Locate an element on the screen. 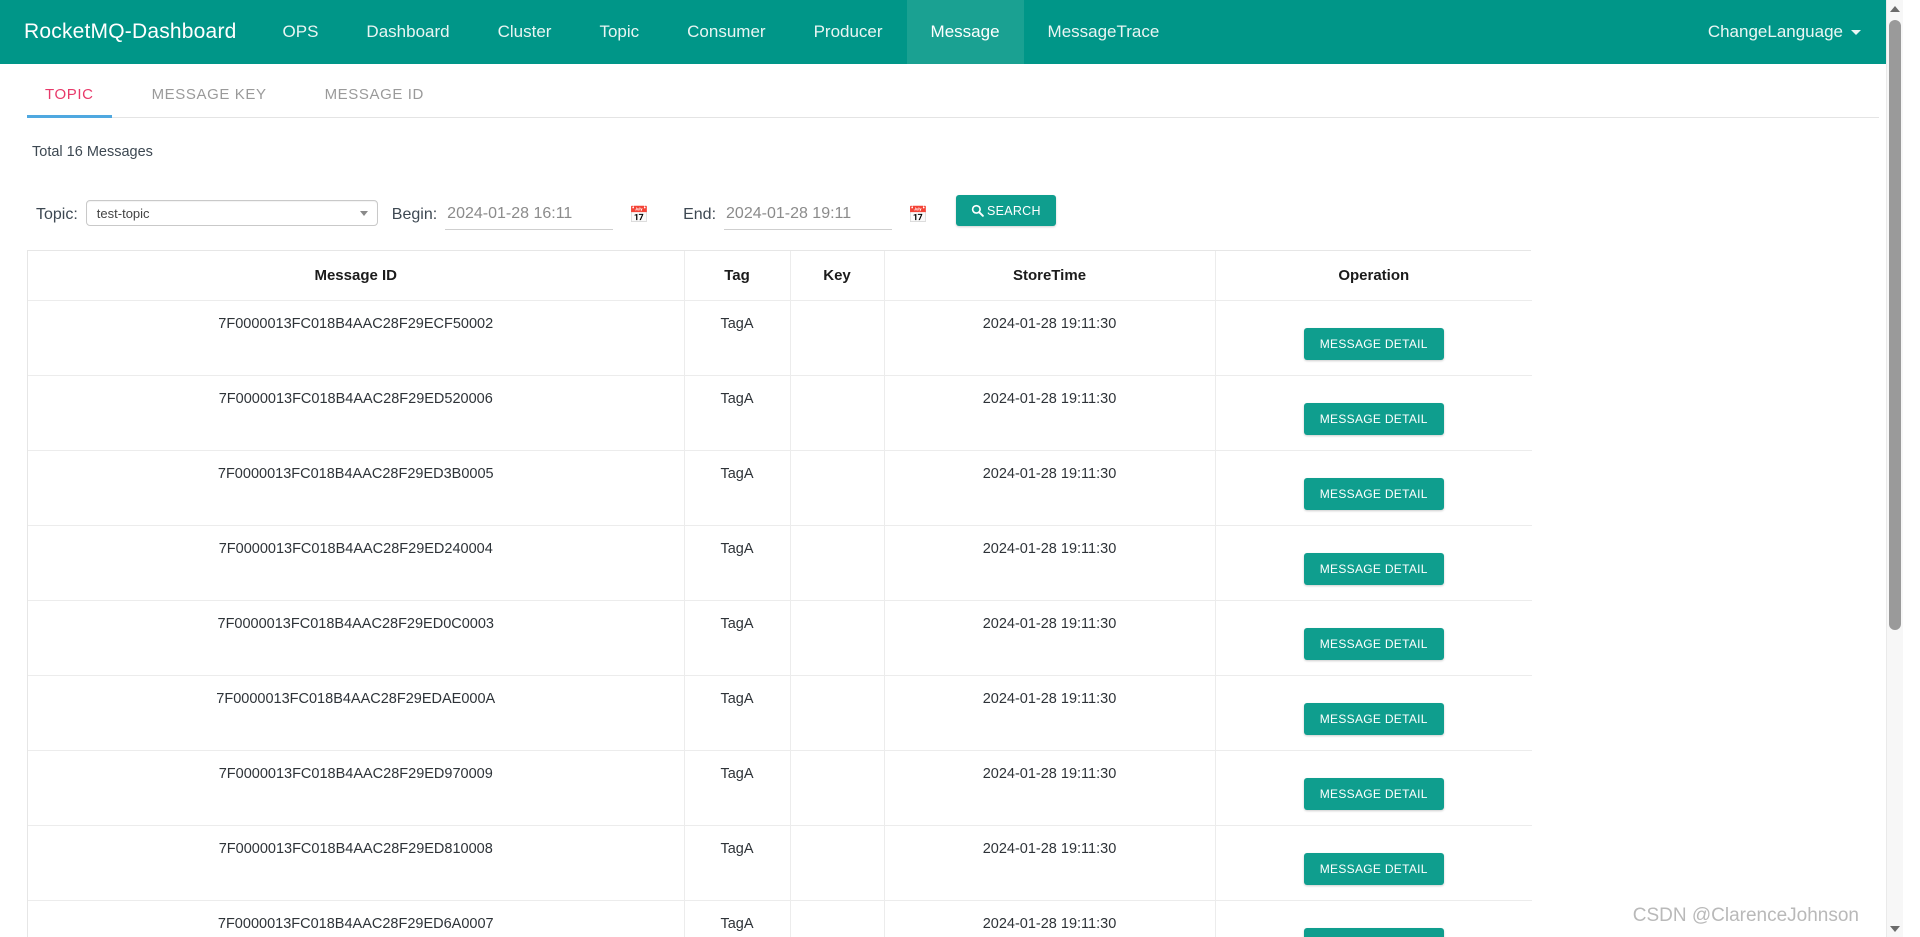 The width and height of the screenshot is (1920, 937). end-label: End: is located at coordinates (700, 214).